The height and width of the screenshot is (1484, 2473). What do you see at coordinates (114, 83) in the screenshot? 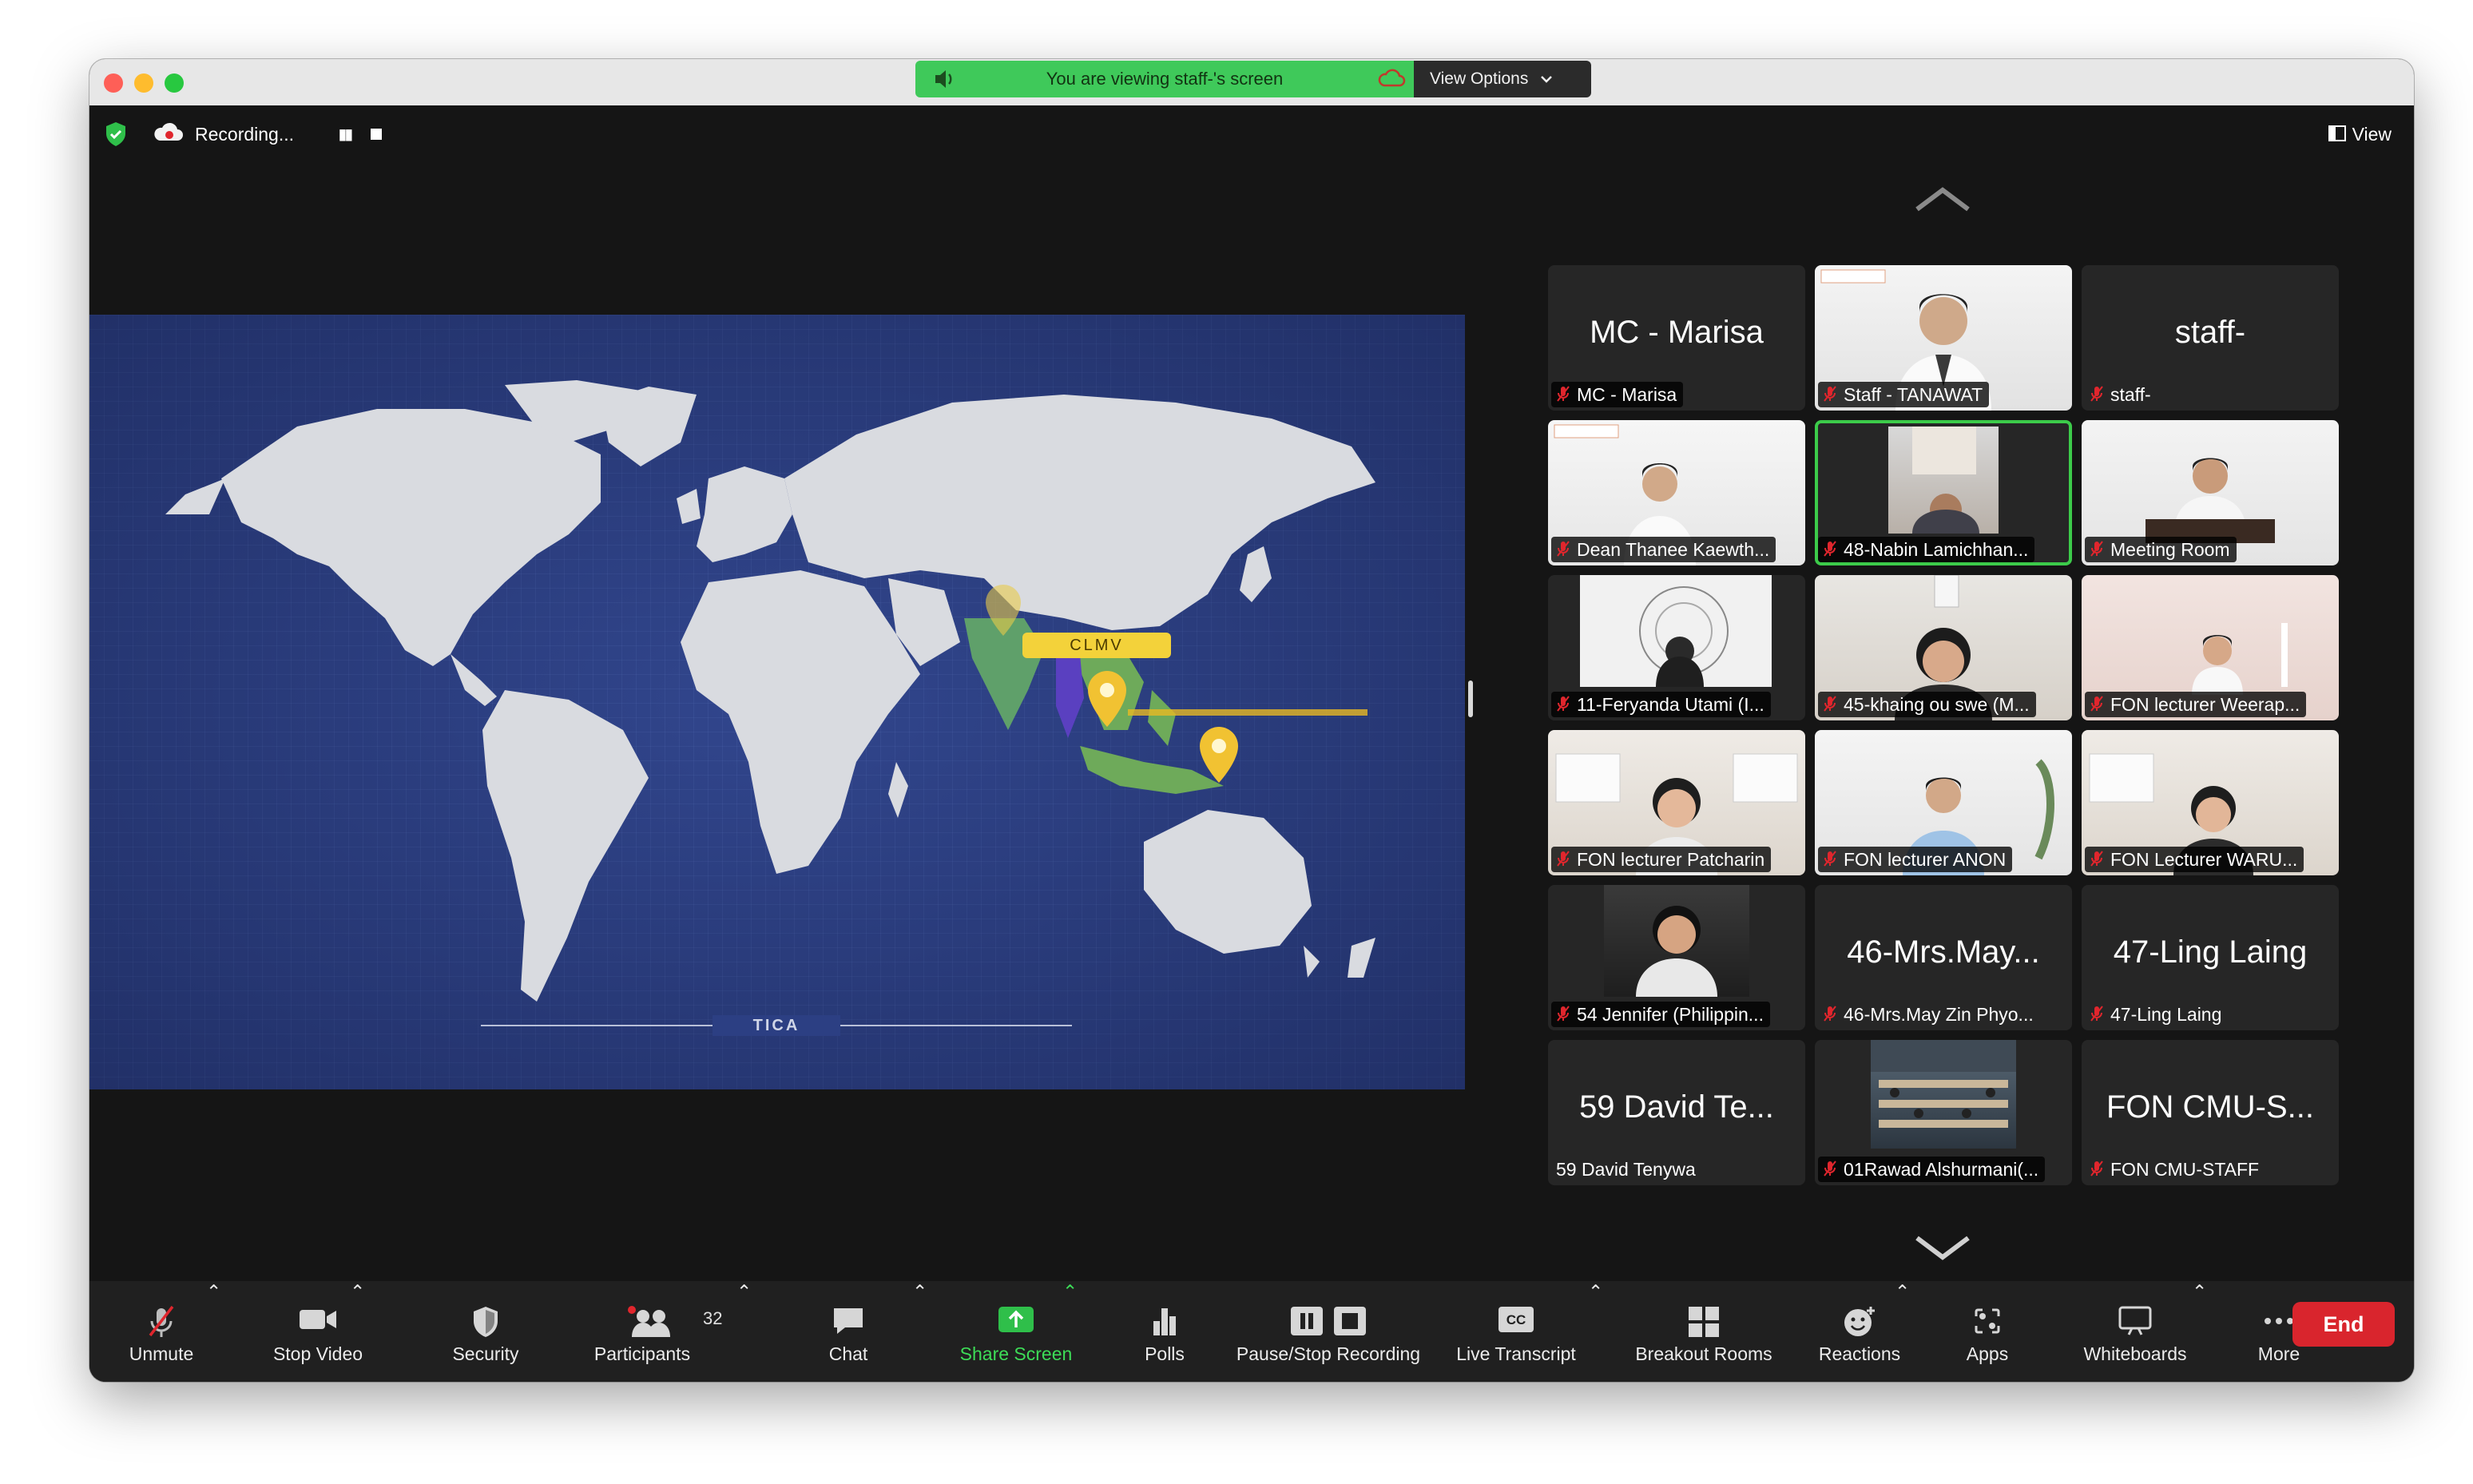
I see `close-window-button` at bounding box center [114, 83].